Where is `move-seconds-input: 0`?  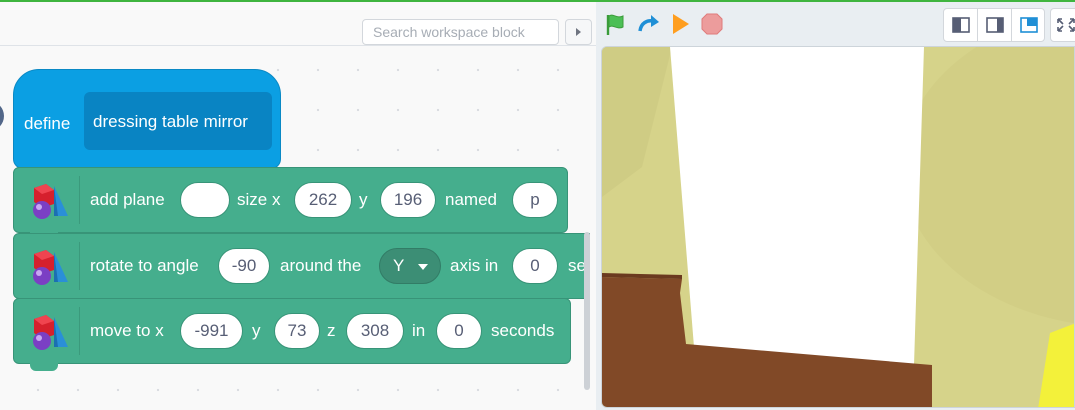 move-seconds-input: 0 is located at coordinates (459, 331).